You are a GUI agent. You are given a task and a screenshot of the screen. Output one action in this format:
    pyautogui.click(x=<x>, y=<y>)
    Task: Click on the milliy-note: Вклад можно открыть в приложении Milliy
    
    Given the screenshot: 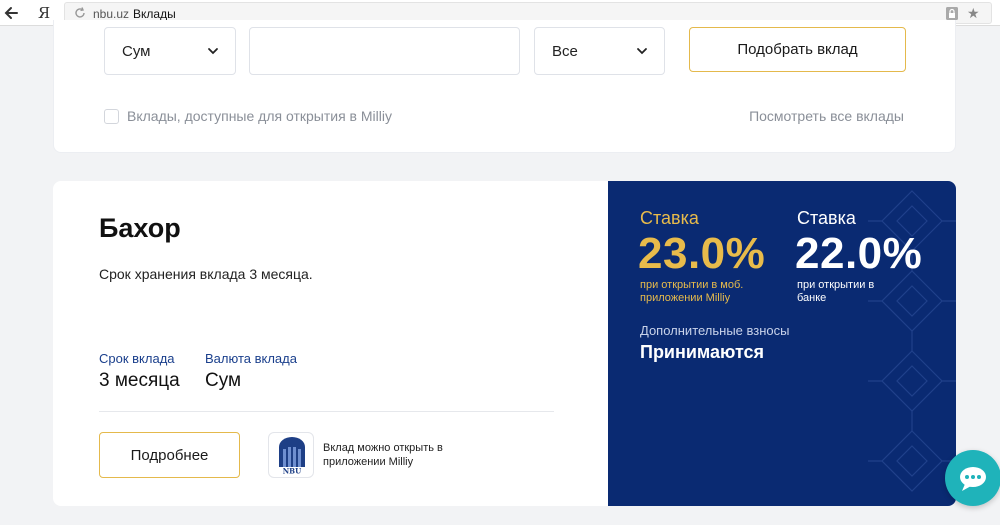 What is the action you would take?
    pyautogui.click(x=383, y=455)
    